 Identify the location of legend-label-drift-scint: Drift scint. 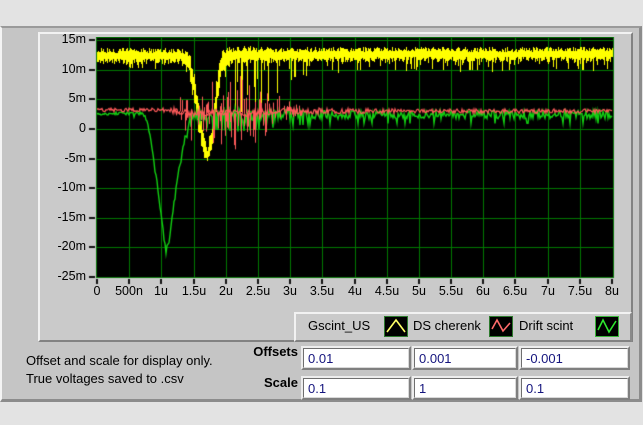
(546, 325).